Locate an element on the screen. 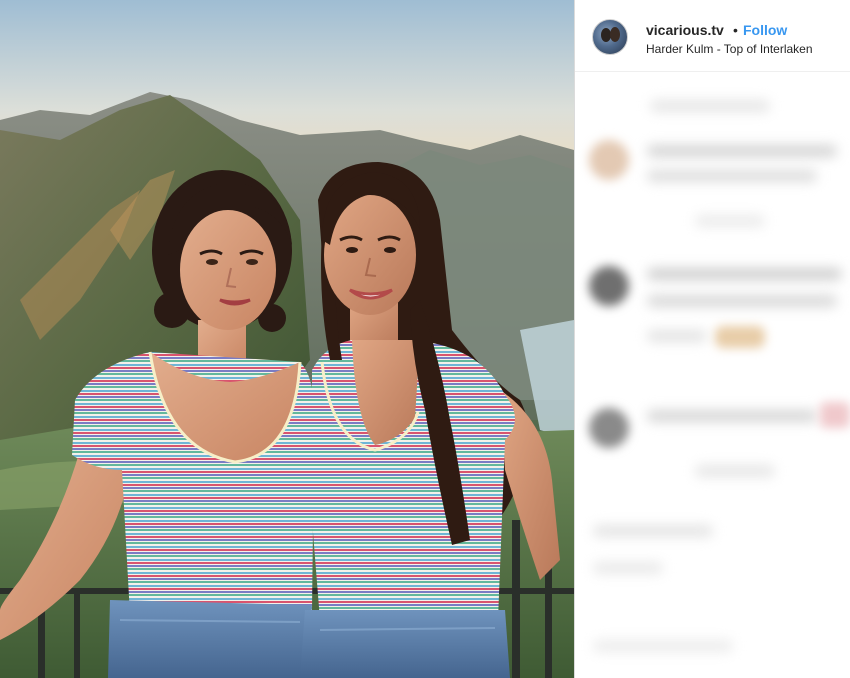  username-link: vicarious.tv is located at coordinates (685, 30).